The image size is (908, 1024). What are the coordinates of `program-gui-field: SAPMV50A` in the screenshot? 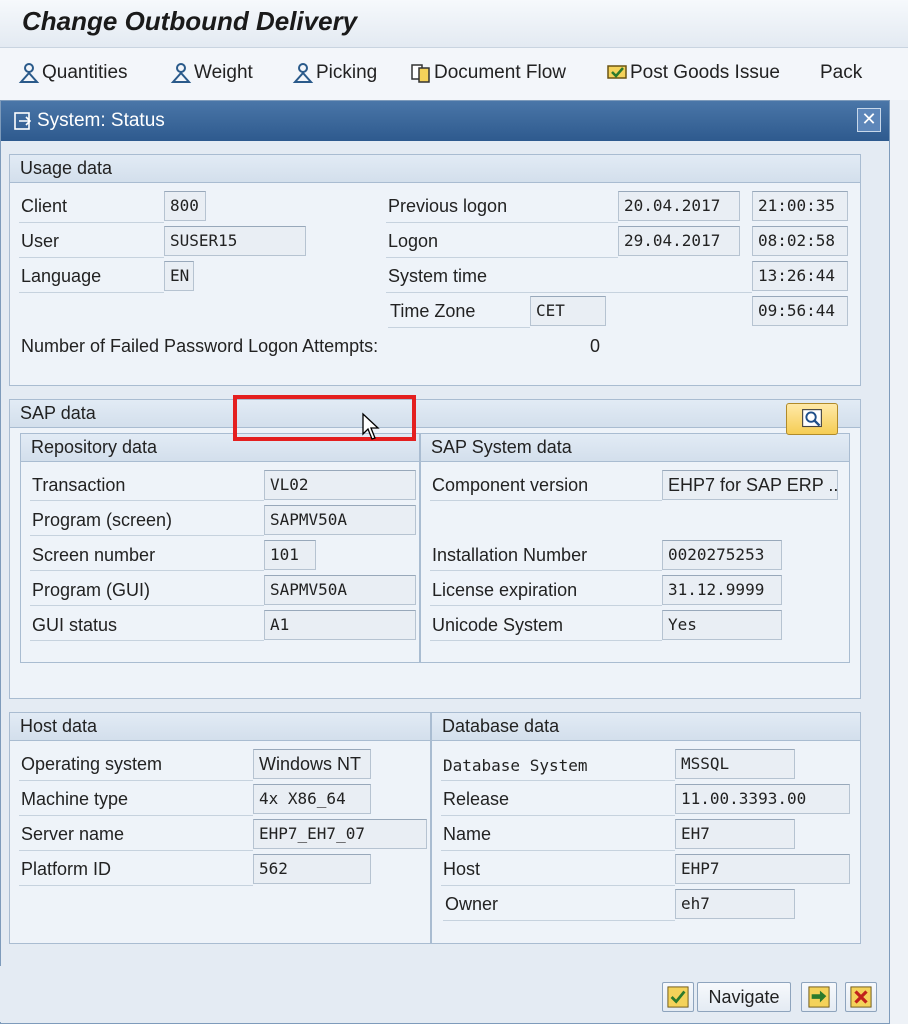 It's located at (340, 590).